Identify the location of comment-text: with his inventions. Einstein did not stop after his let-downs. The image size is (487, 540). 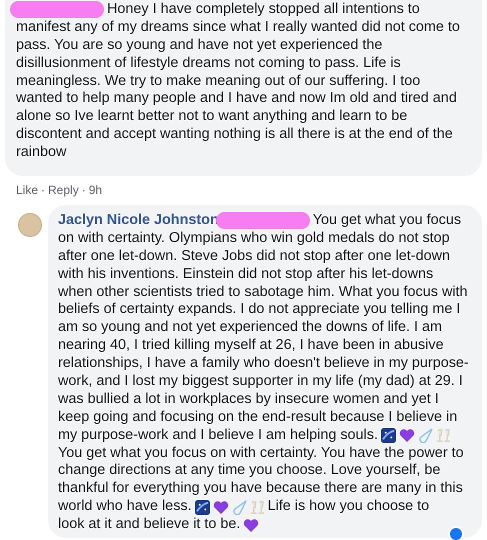
(246, 275).